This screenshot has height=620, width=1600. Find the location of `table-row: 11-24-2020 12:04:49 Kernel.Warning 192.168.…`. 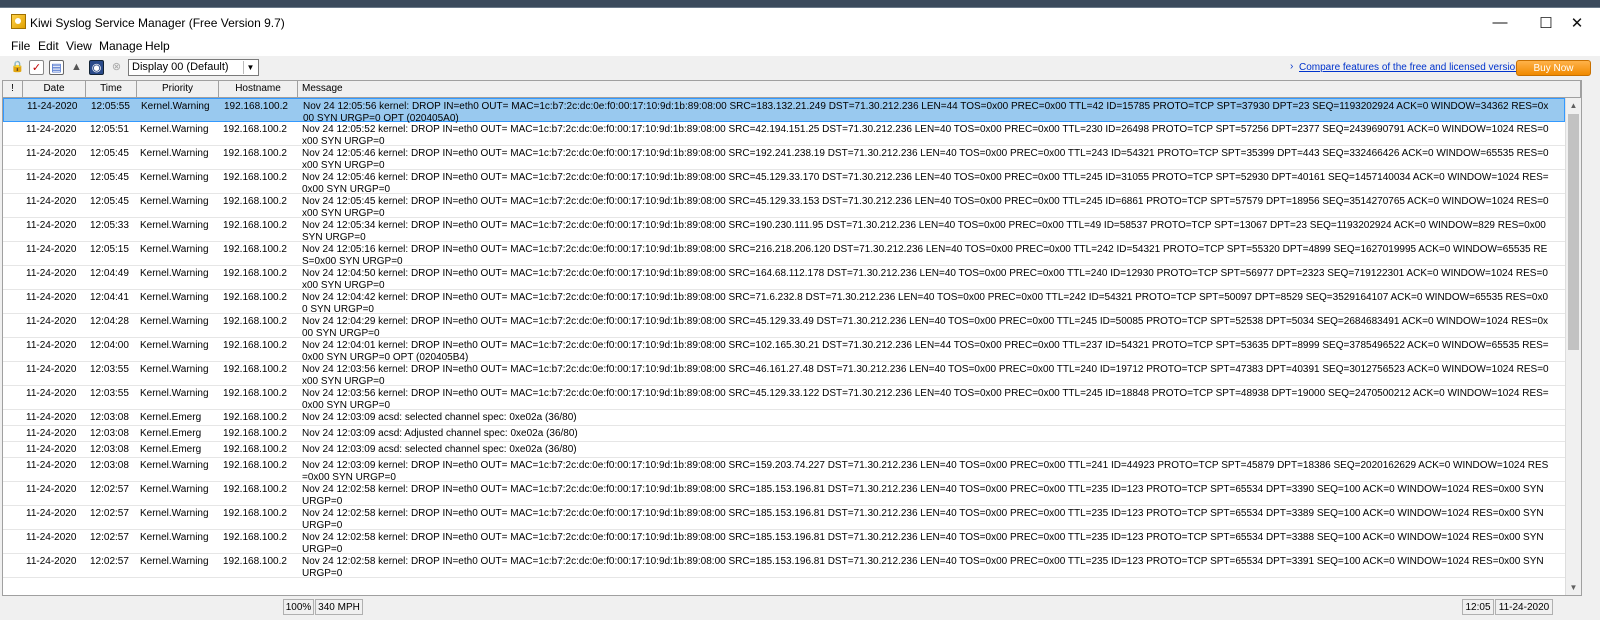

table-row: 11-24-2020 12:04:49 Kernel.Warning 192.168.… is located at coordinates (784, 278).